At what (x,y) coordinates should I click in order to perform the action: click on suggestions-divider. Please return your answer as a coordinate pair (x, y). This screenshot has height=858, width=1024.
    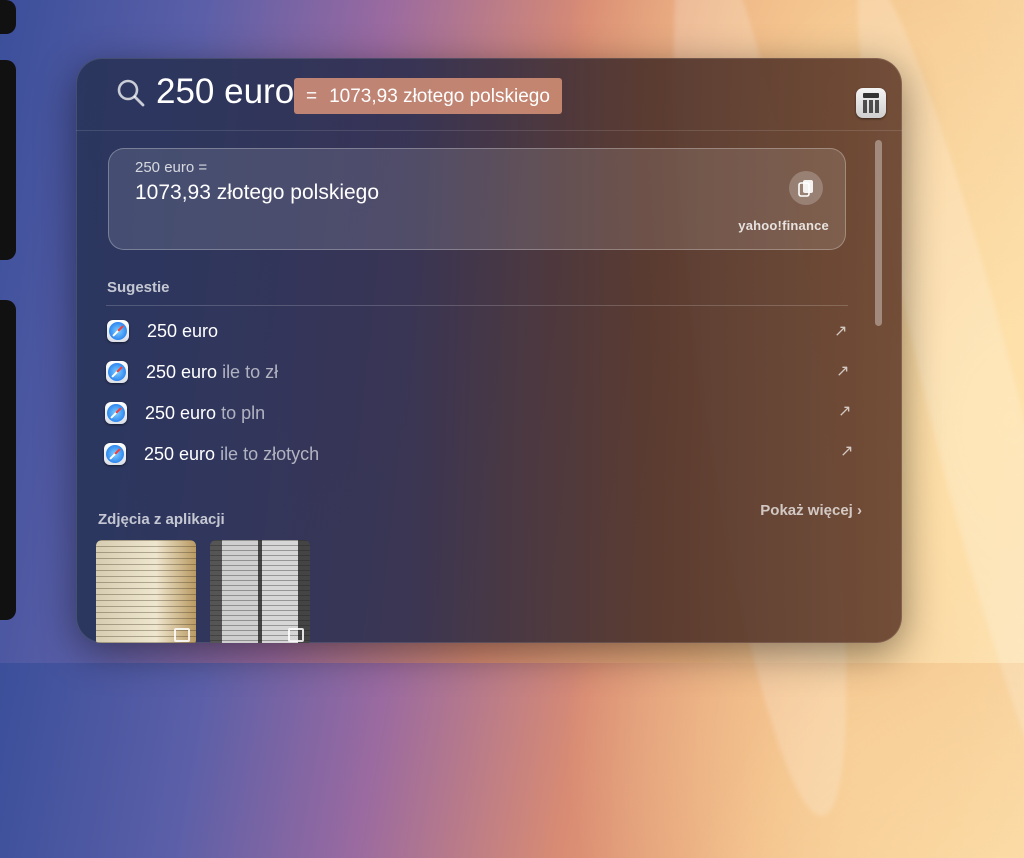
    Looking at the image, I should click on (477, 305).